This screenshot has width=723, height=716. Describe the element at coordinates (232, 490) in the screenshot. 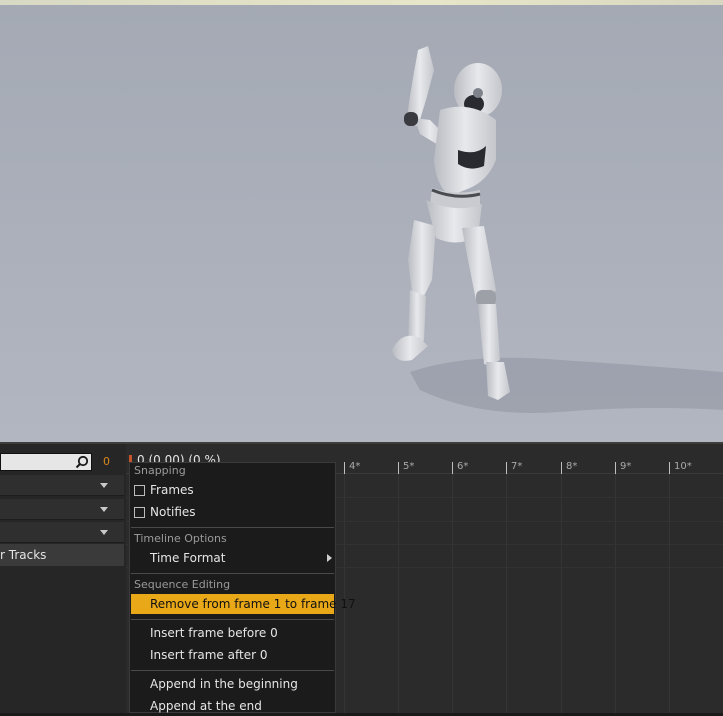

I see `frames-toggle: Frames` at that location.